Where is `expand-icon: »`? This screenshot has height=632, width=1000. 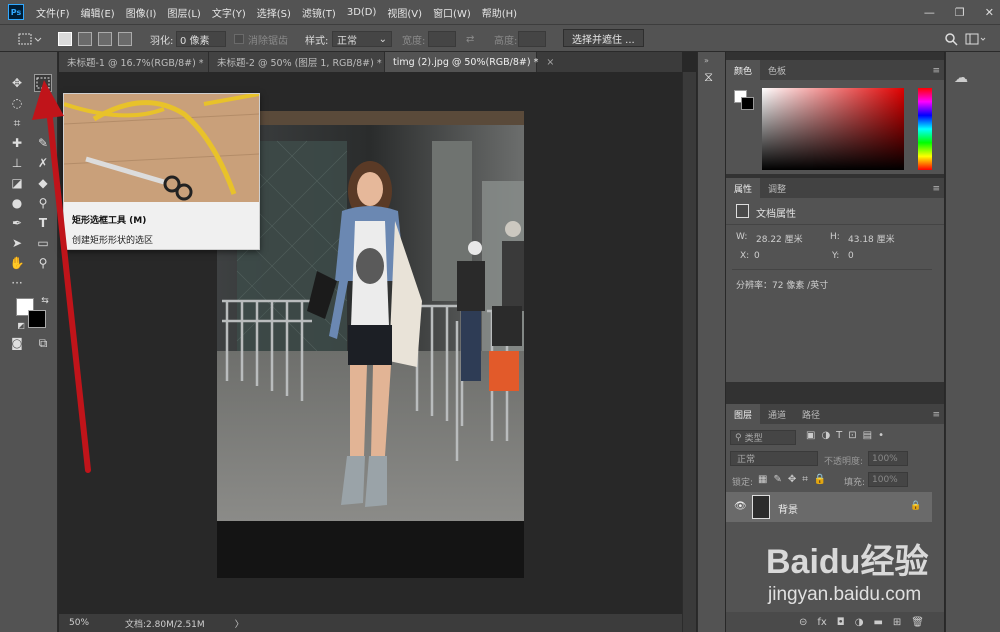
expand-icon: » is located at coordinates (706, 60).